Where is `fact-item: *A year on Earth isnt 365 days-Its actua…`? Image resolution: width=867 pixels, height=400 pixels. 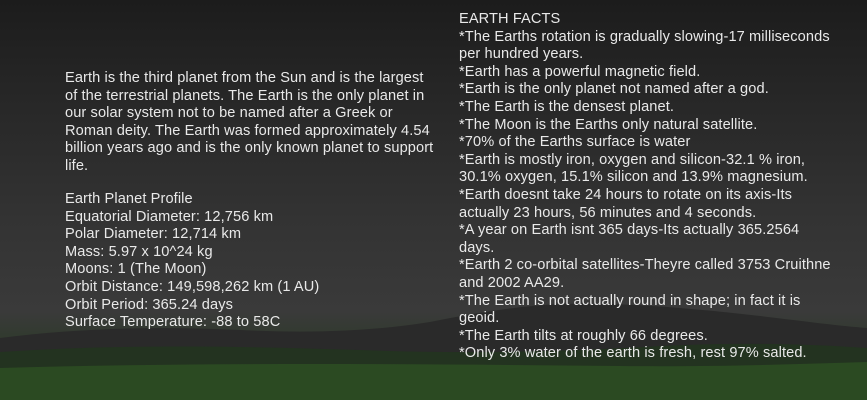 fact-item: *A year on Earth isnt 365 days-Its actua… is located at coordinates (629, 239).